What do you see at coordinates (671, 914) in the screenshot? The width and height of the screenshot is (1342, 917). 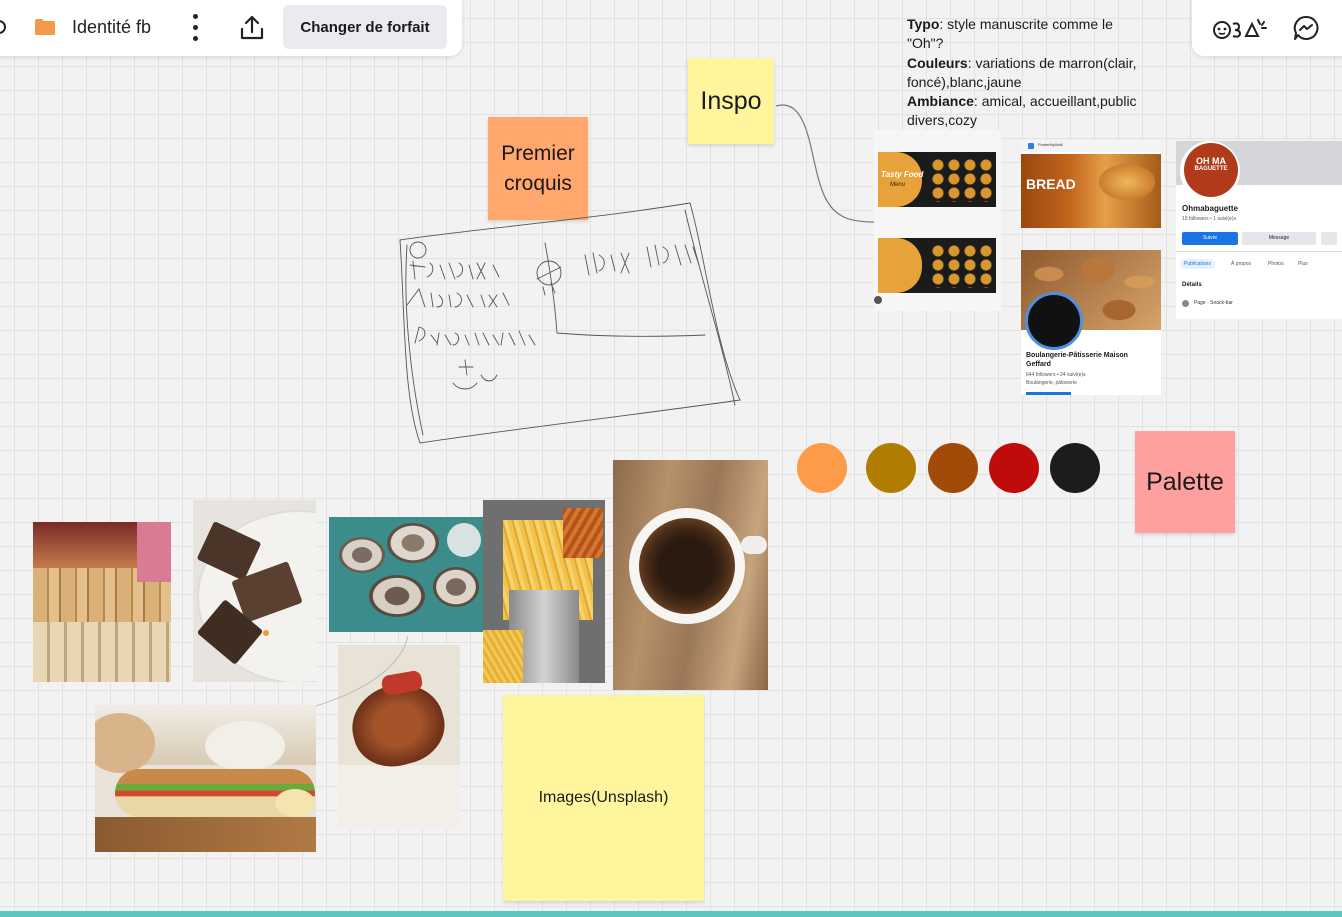 I see `bottom-accent-bar` at bounding box center [671, 914].